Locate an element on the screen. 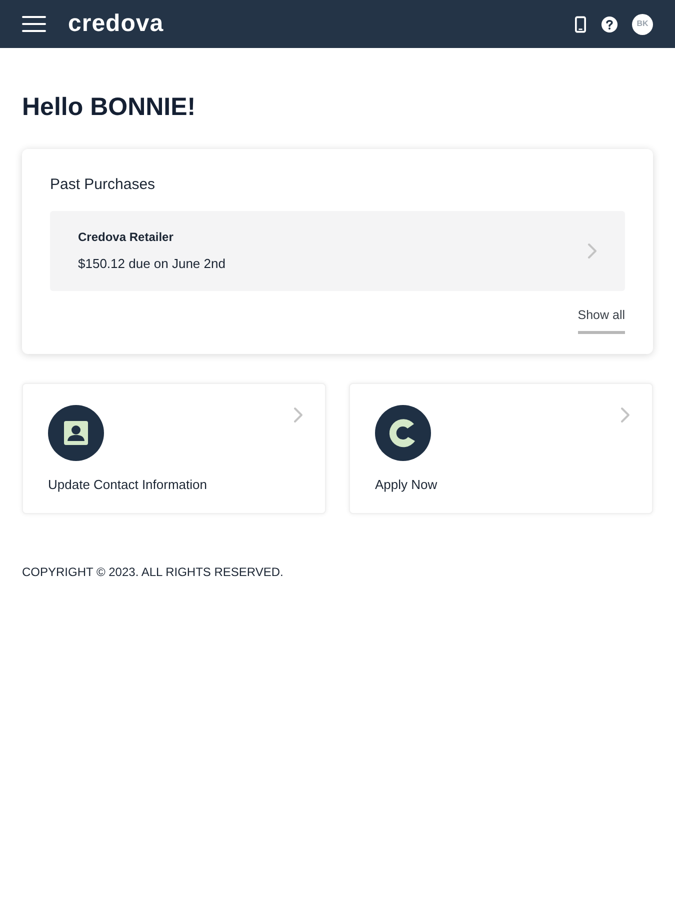  phone-icon is located at coordinates (580, 24).